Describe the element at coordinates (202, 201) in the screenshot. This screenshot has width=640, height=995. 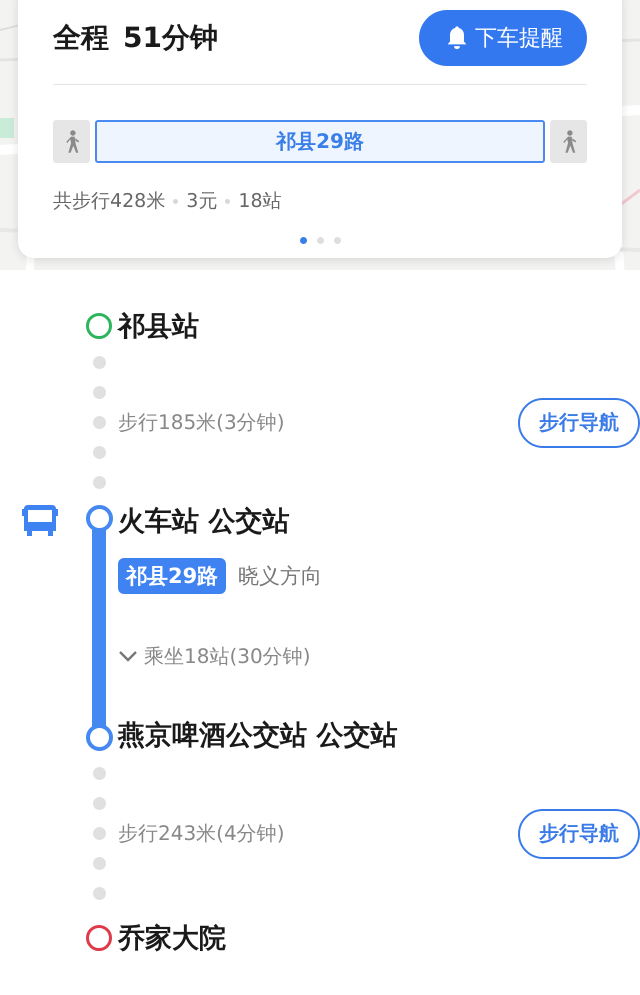
I see `trip-stat: 3元` at that location.